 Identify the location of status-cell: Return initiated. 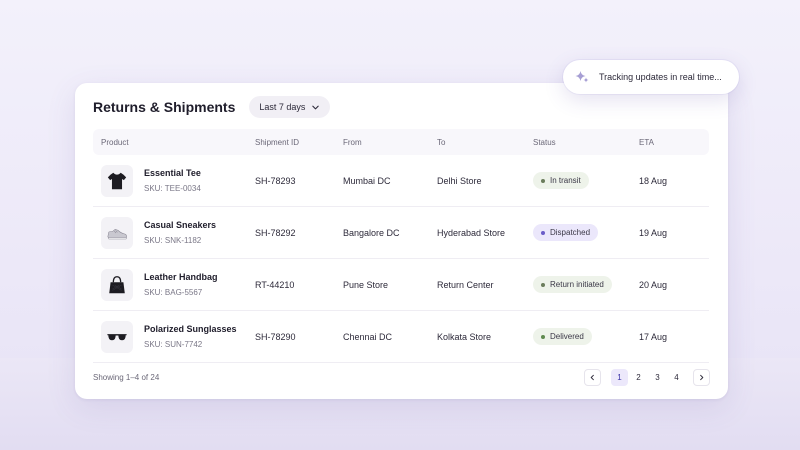
(586, 284).